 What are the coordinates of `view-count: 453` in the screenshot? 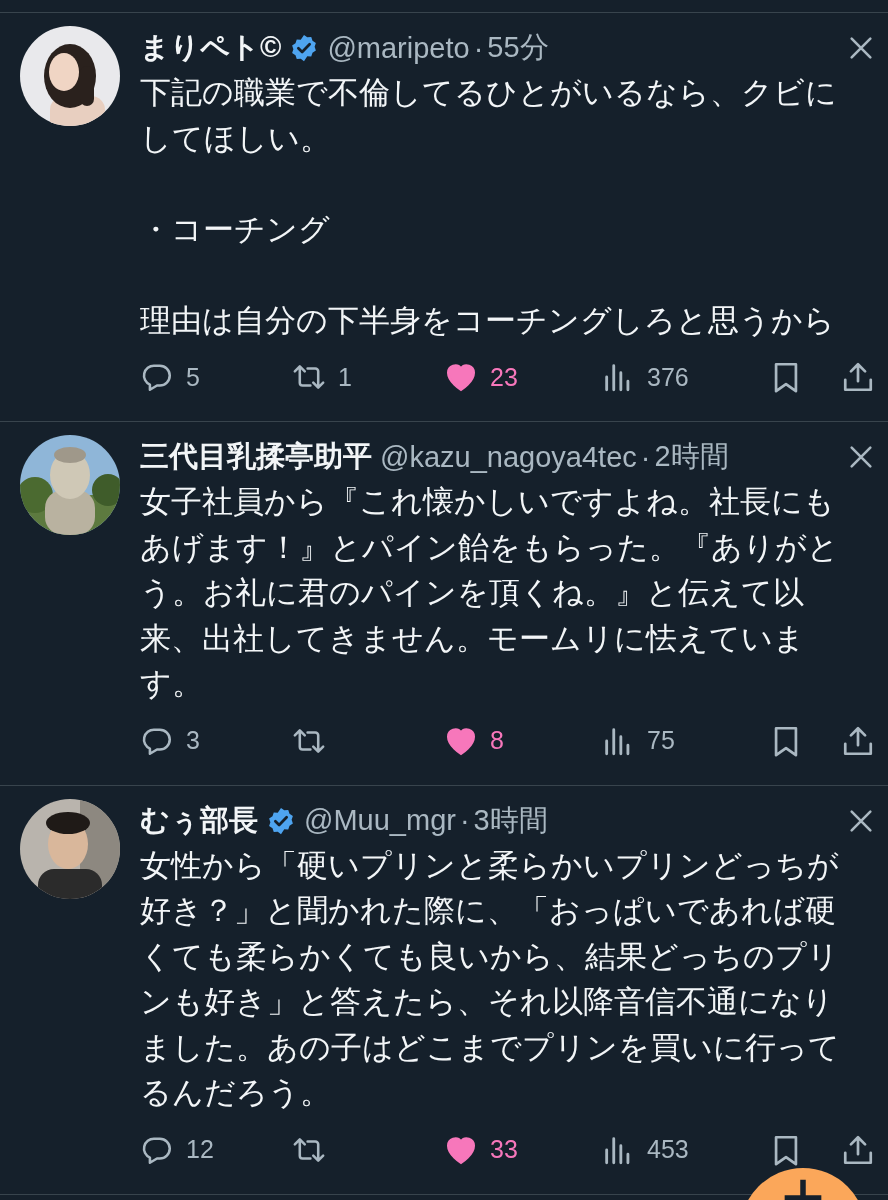 It's located at (668, 1149).